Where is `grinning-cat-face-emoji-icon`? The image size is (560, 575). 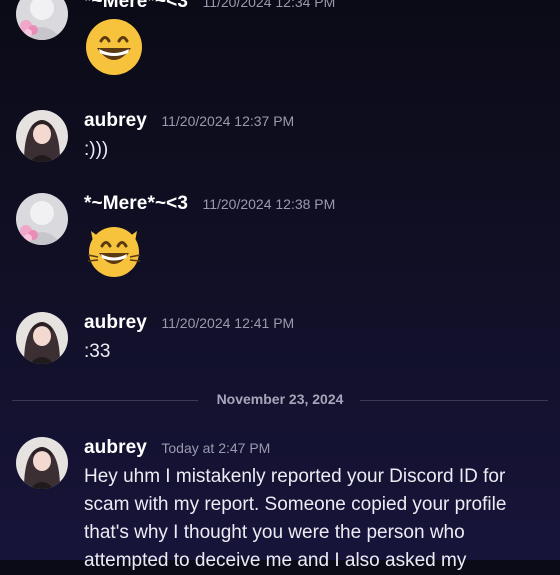
grinning-cat-face-emoji-icon is located at coordinates (114, 249).